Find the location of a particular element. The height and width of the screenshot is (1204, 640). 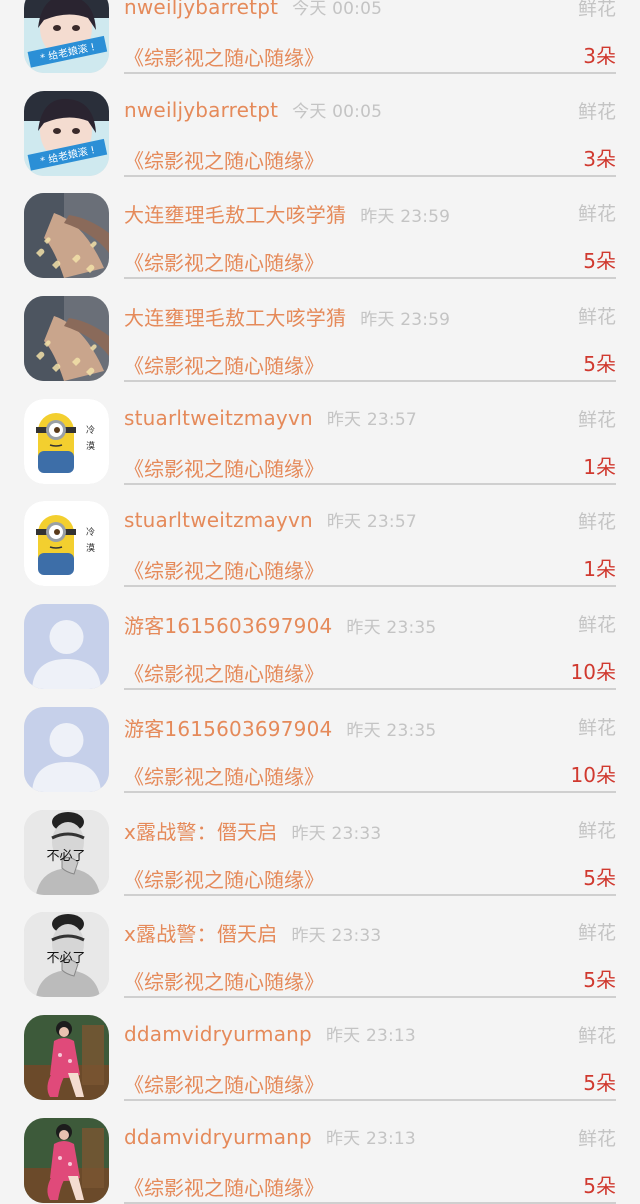

gift-time: 昨天 23:13 is located at coordinates (370, 1138).